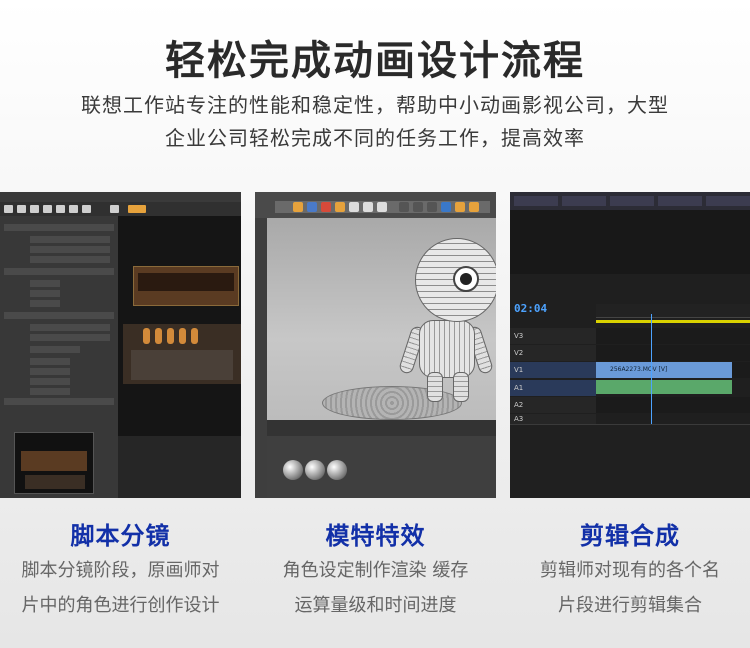 The width and height of the screenshot is (750, 648). I want to click on track-a2: A2, so click(553, 405).